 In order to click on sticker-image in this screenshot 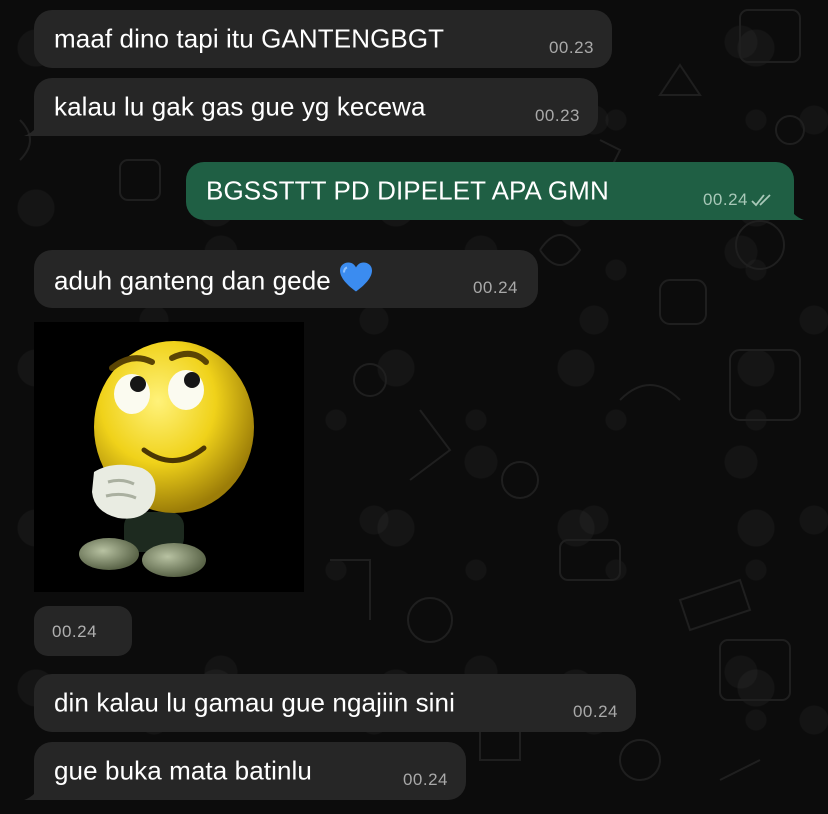, I will do `click(169, 457)`.